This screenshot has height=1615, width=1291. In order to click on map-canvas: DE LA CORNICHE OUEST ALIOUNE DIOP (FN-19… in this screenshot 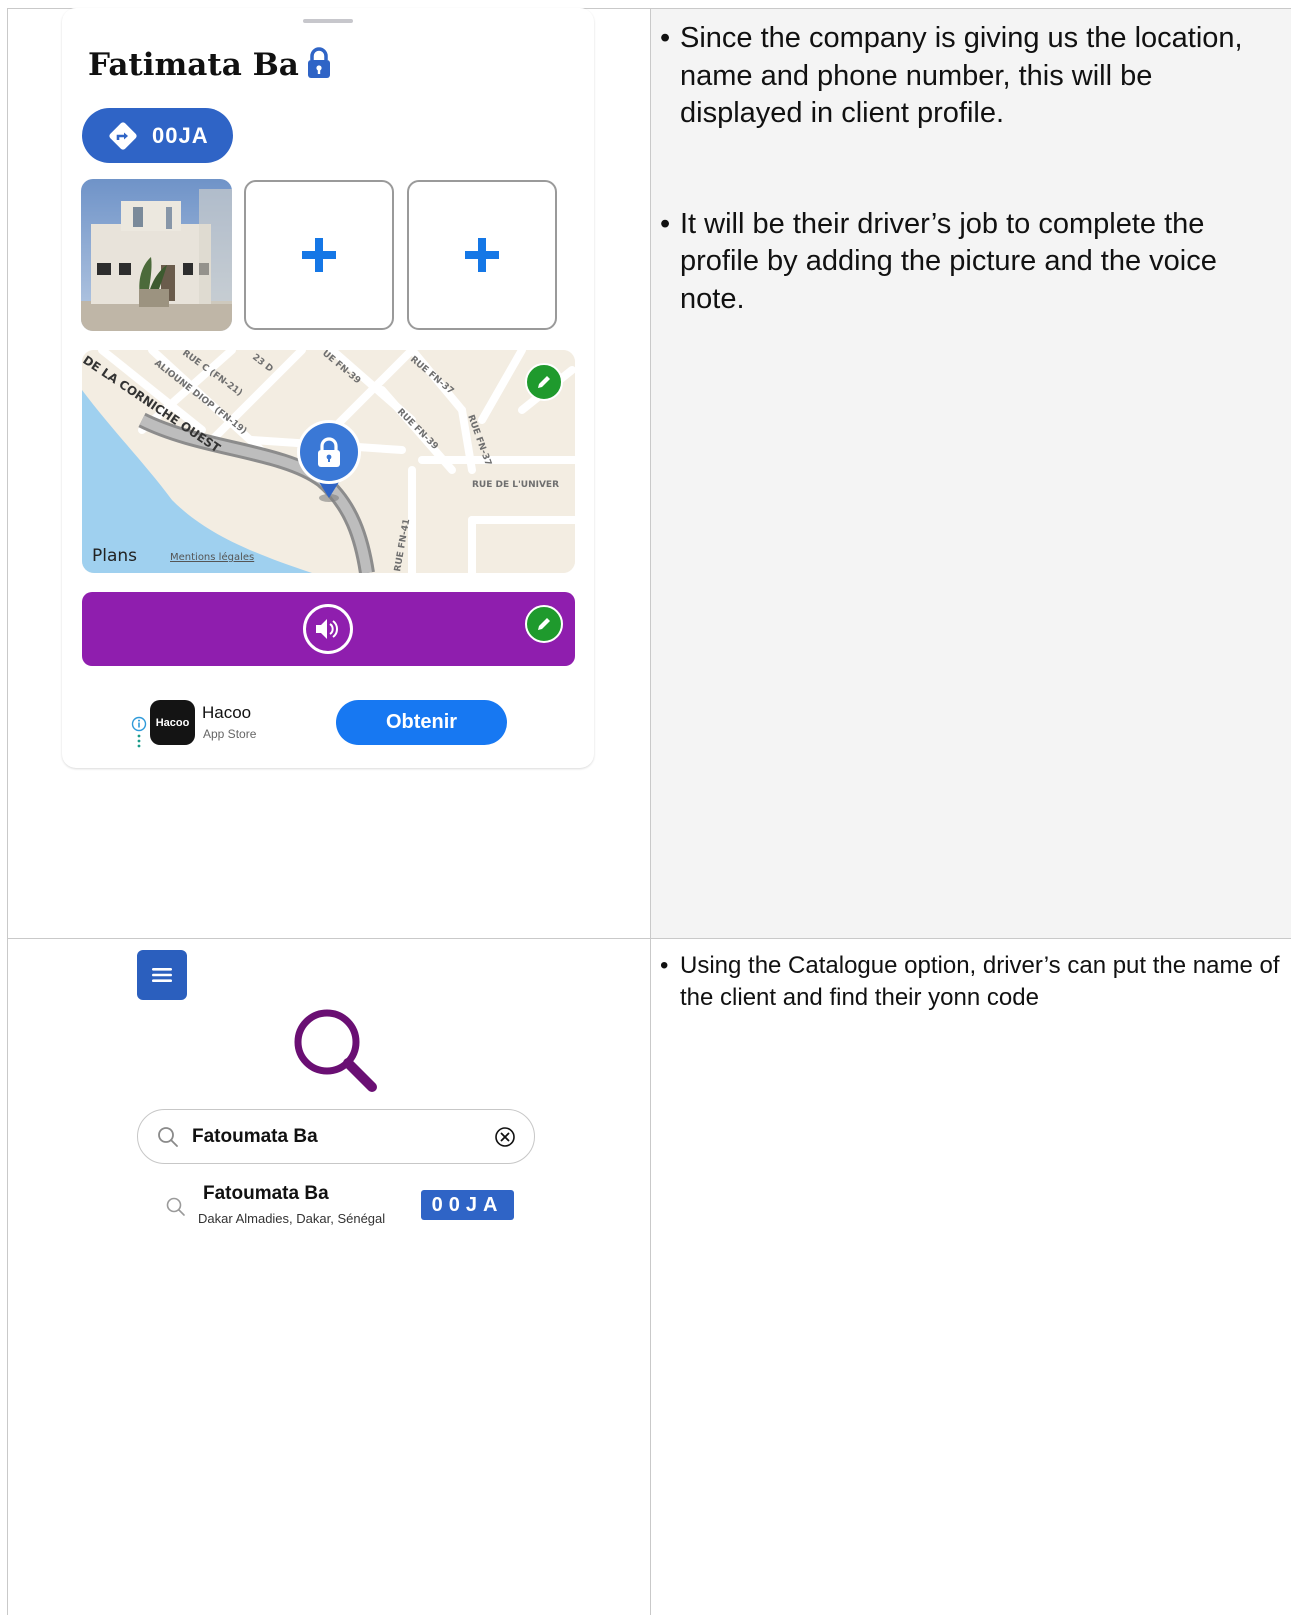, I will do `click(328, 461)`.